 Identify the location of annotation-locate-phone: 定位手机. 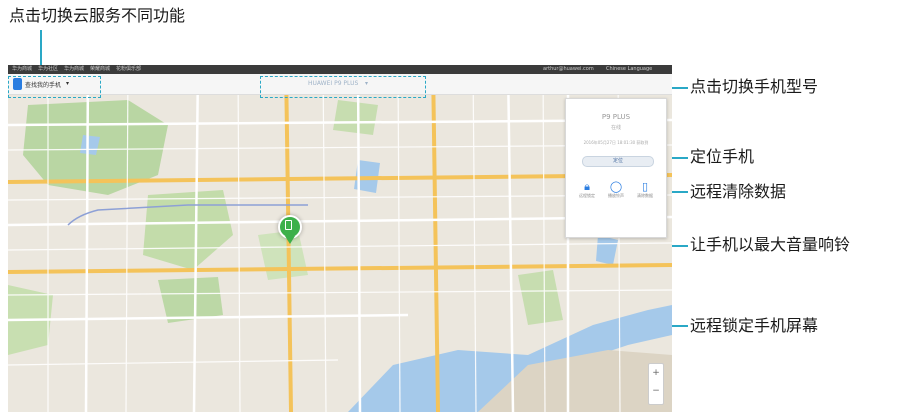
(722, 156).